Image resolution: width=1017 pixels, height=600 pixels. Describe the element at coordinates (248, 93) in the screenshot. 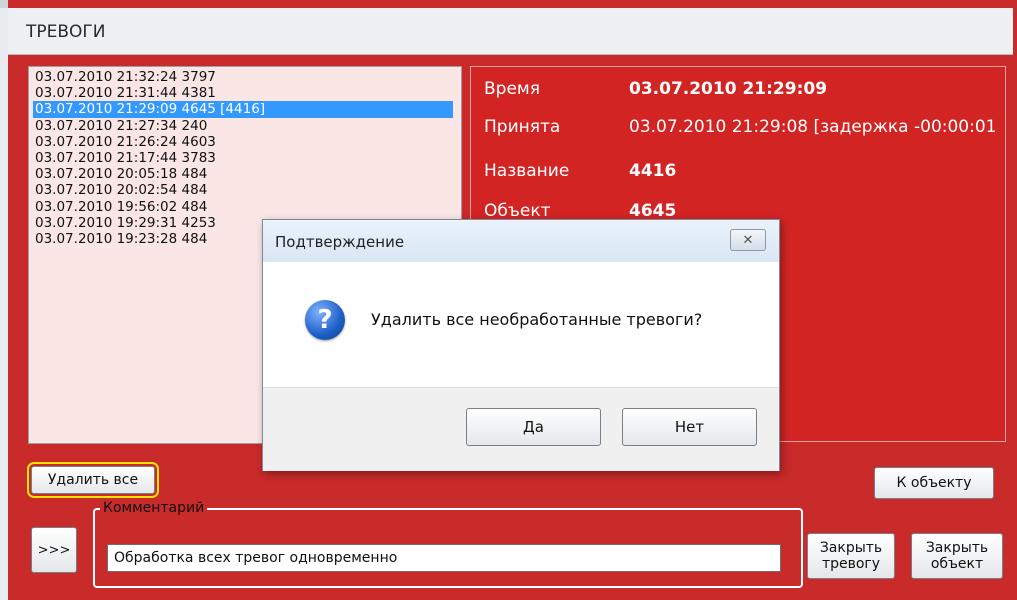

I see `alarm-list-item: 03.07.2010 21:31:44 4381` at that location.